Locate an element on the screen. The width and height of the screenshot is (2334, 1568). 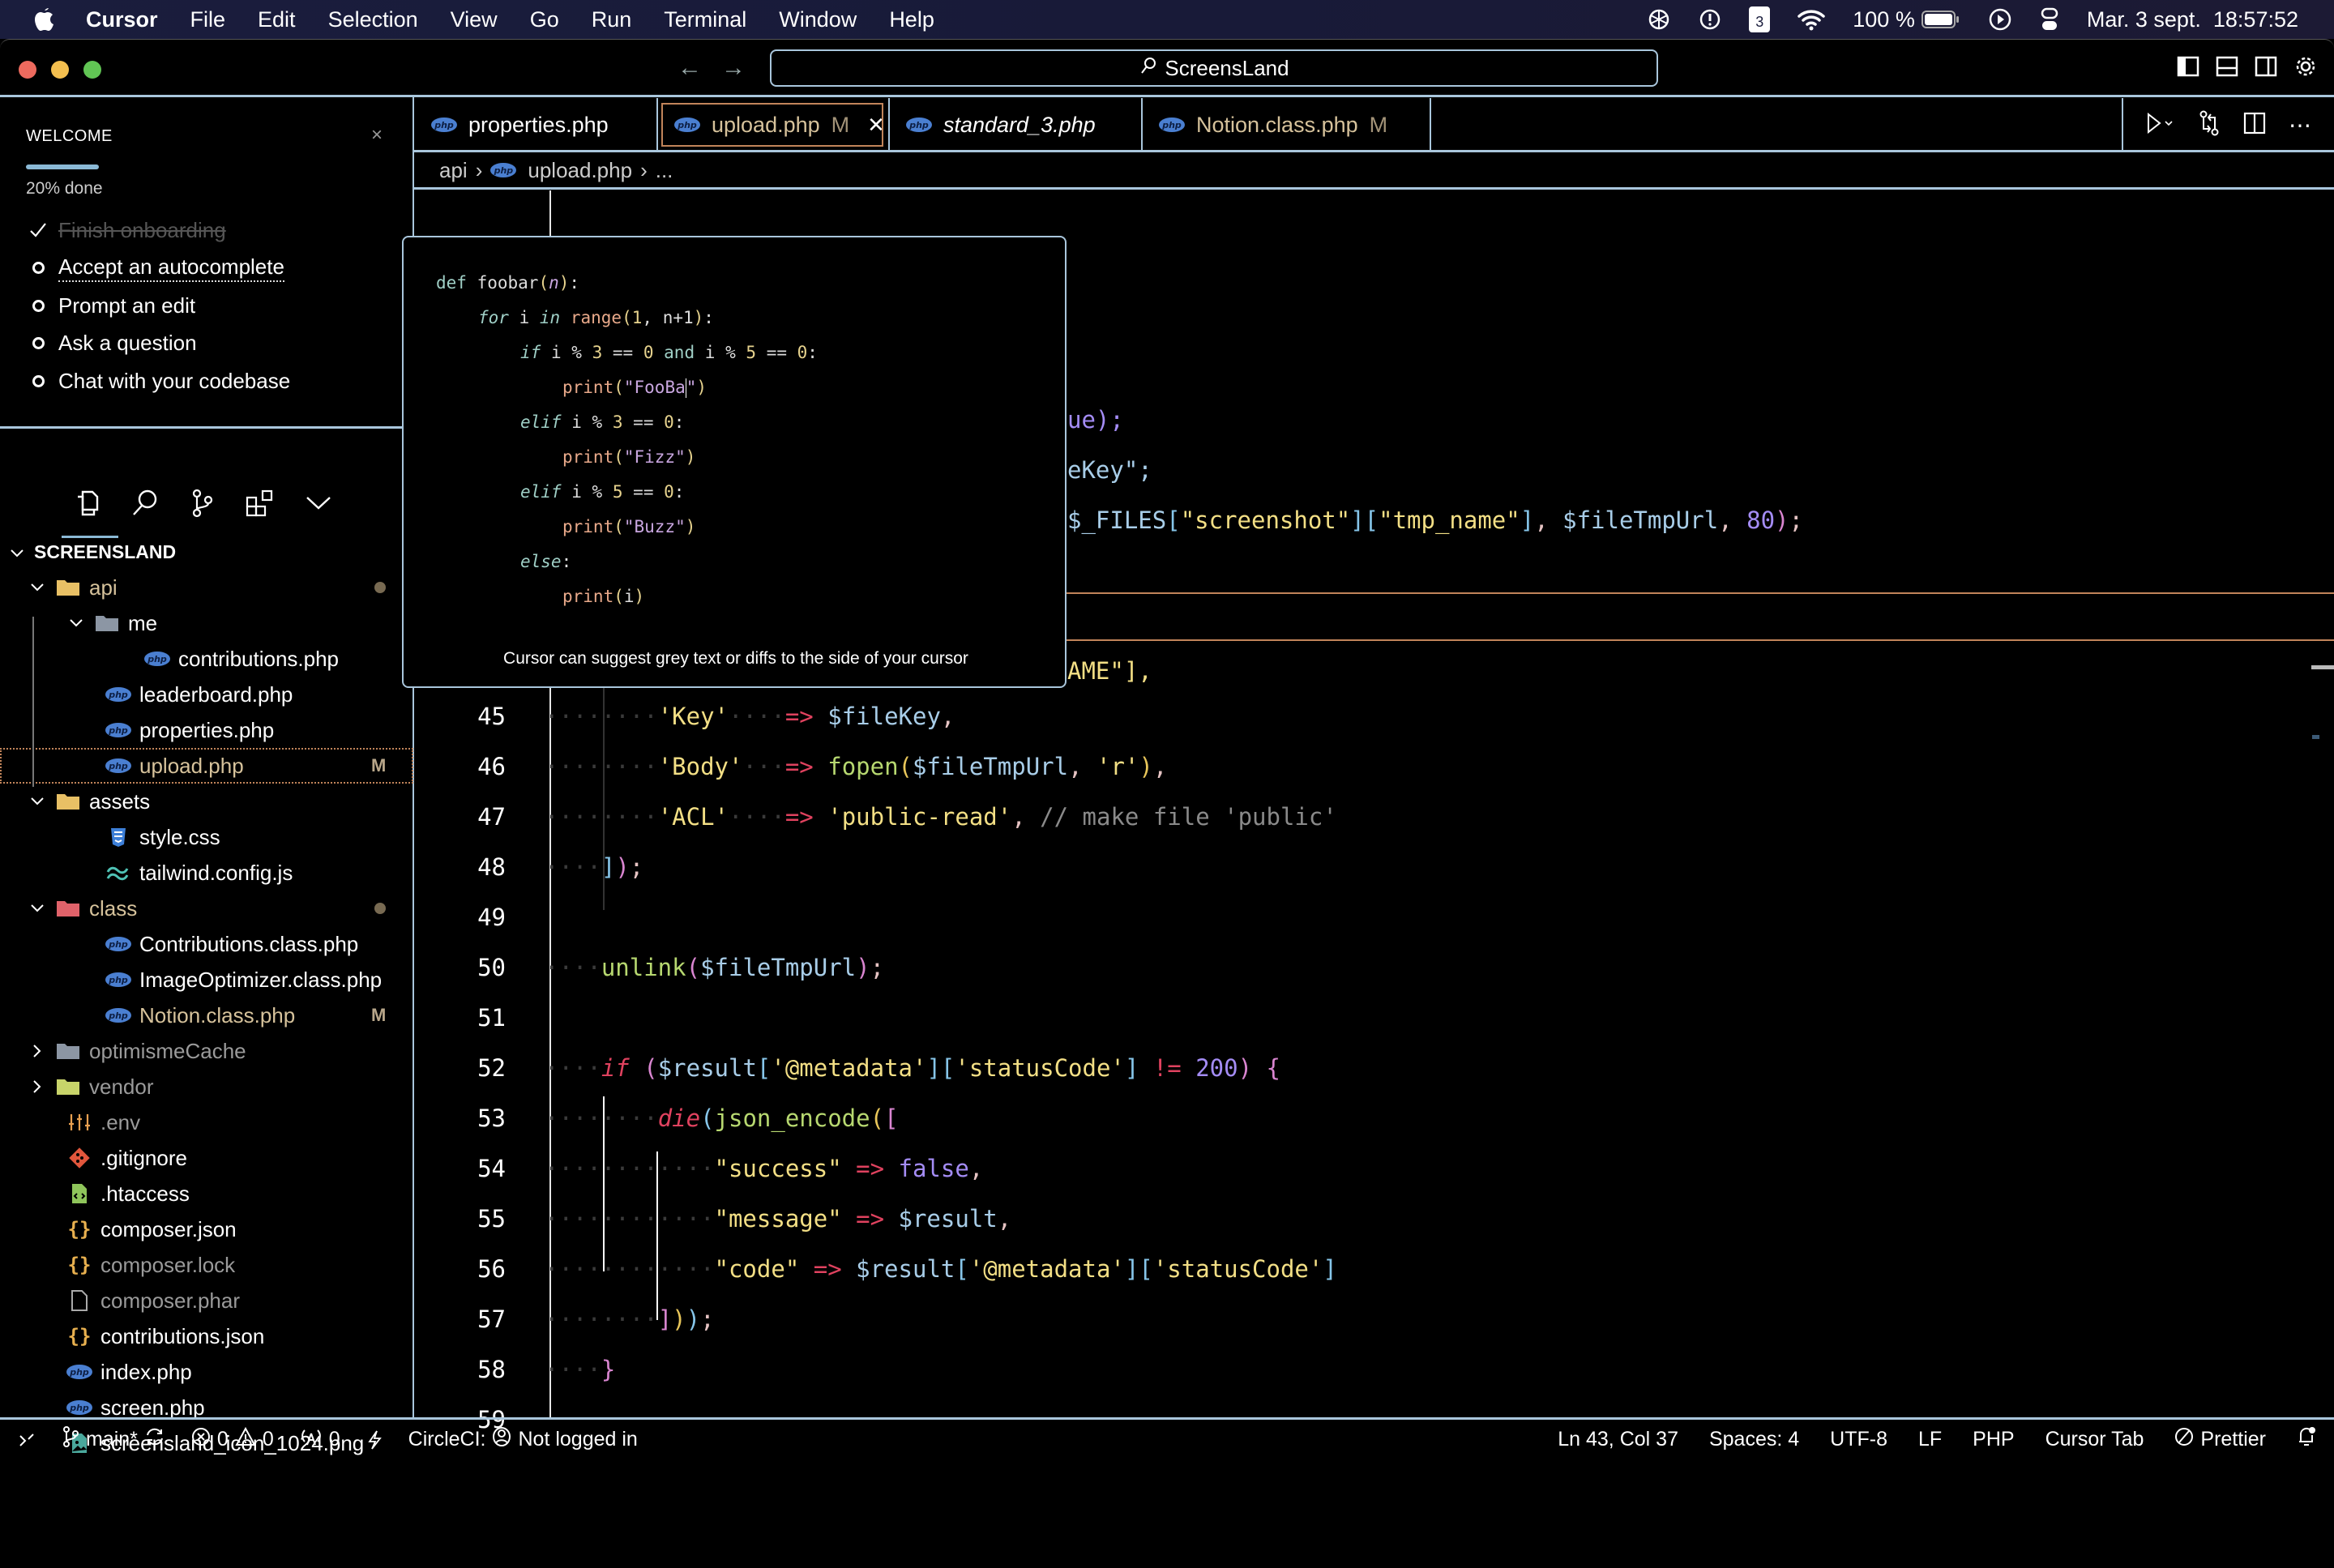
explorer-file: .env is located at coordinates (206, 1122).